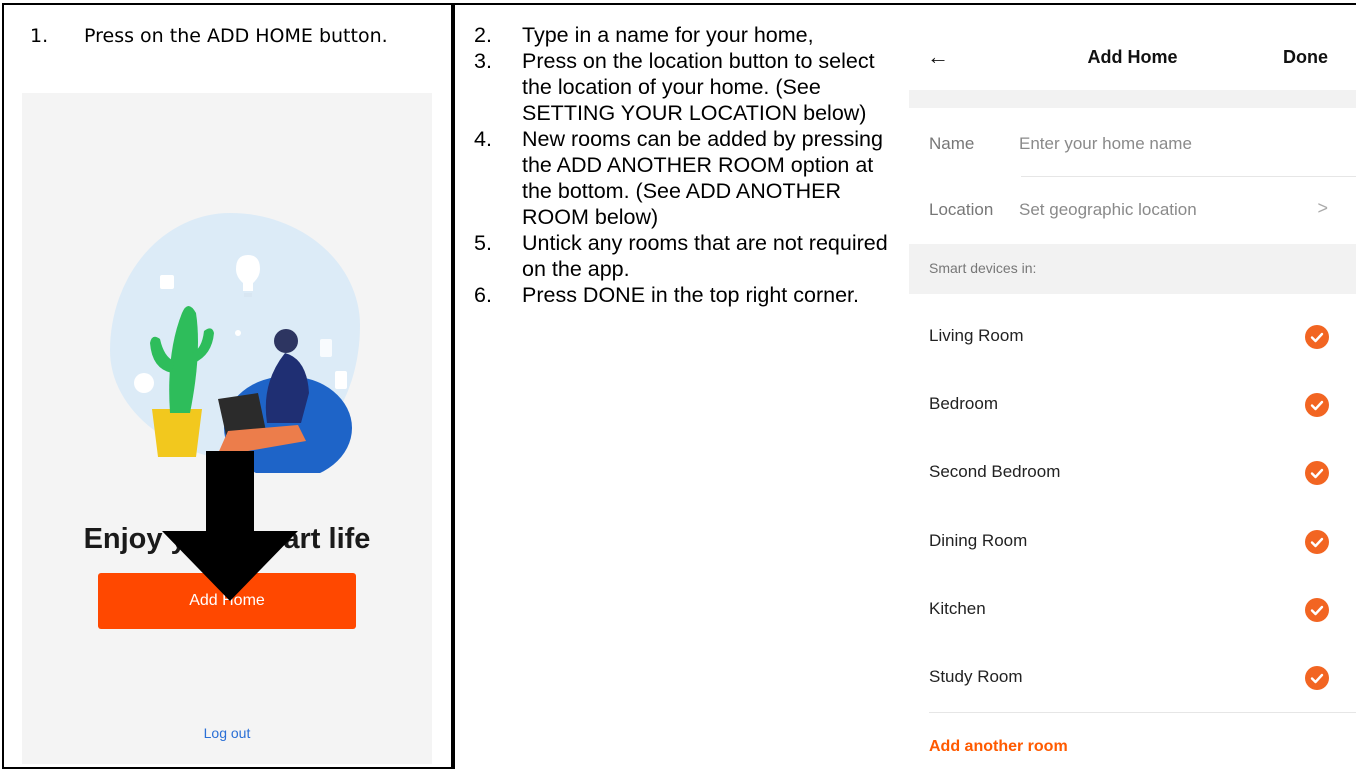 This screenshot has width=1356, height=771. I want to click on step-1-number: 1., so click(39, 36).